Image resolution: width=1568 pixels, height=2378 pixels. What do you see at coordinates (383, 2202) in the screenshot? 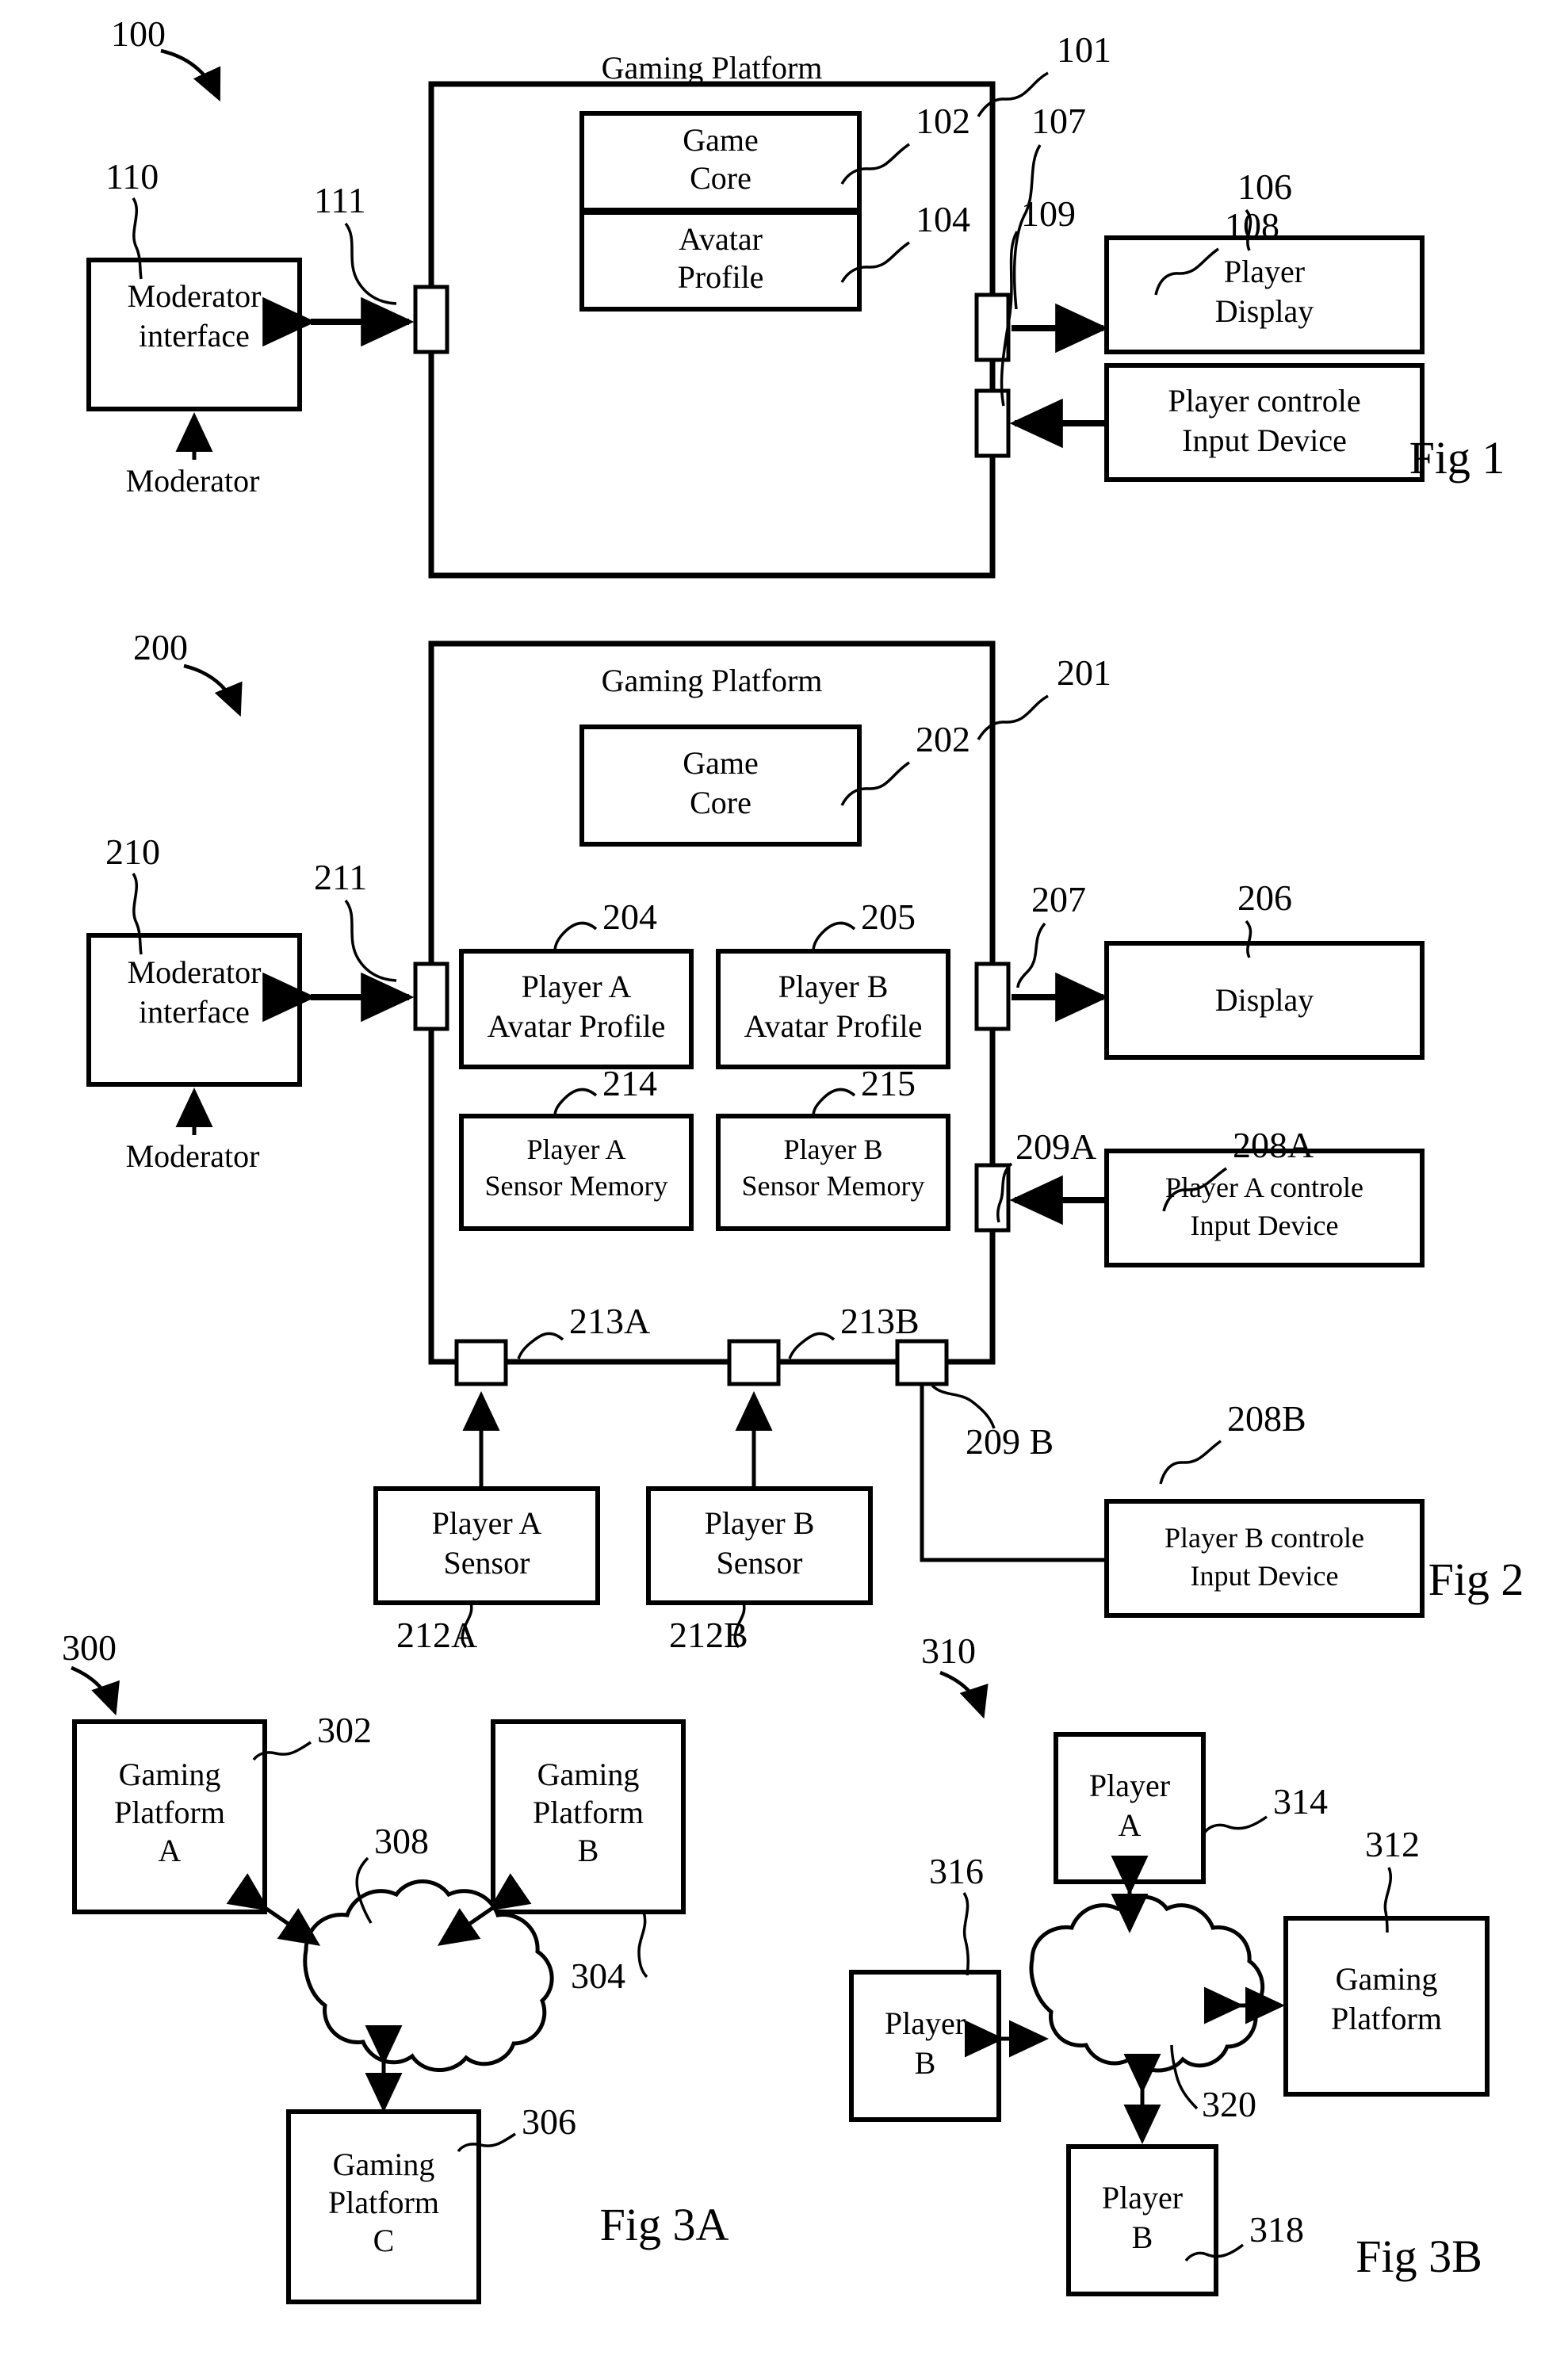
I see `fig3a-platform-c-label-2: Platform` at bounding box center [383, 2202].